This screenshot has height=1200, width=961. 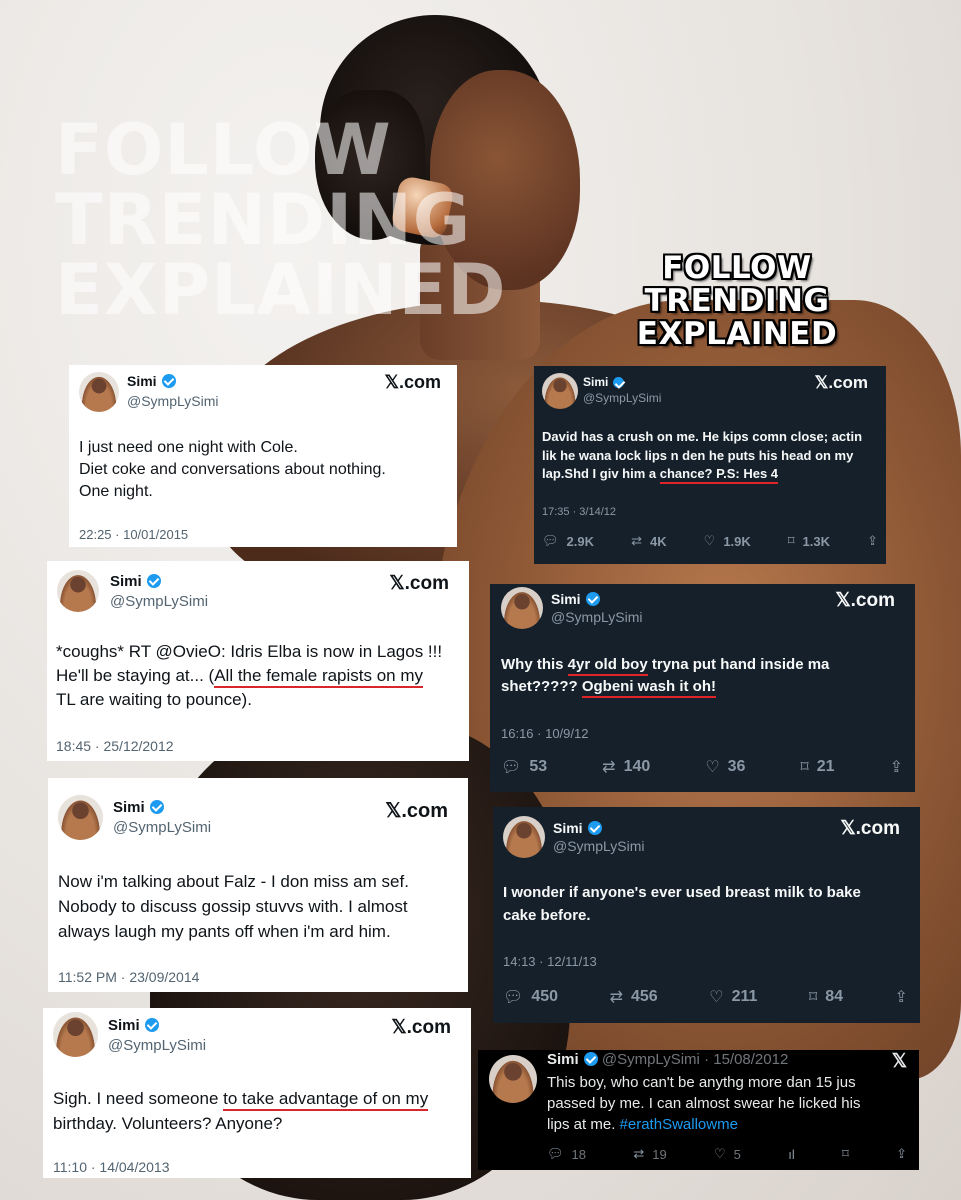 I want to click on timestamp: 16:16 · 10/9/12, so click(x=544, y=733).